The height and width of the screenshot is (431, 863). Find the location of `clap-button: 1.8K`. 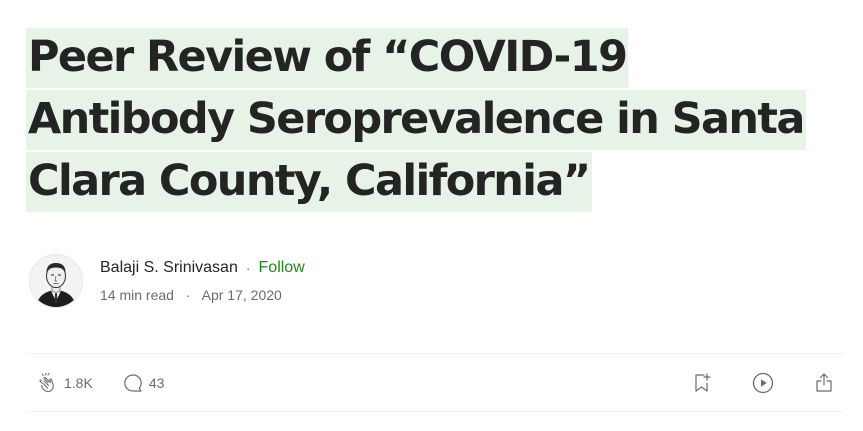

clap-button: 1.8K is located at coordinates (64, 383).